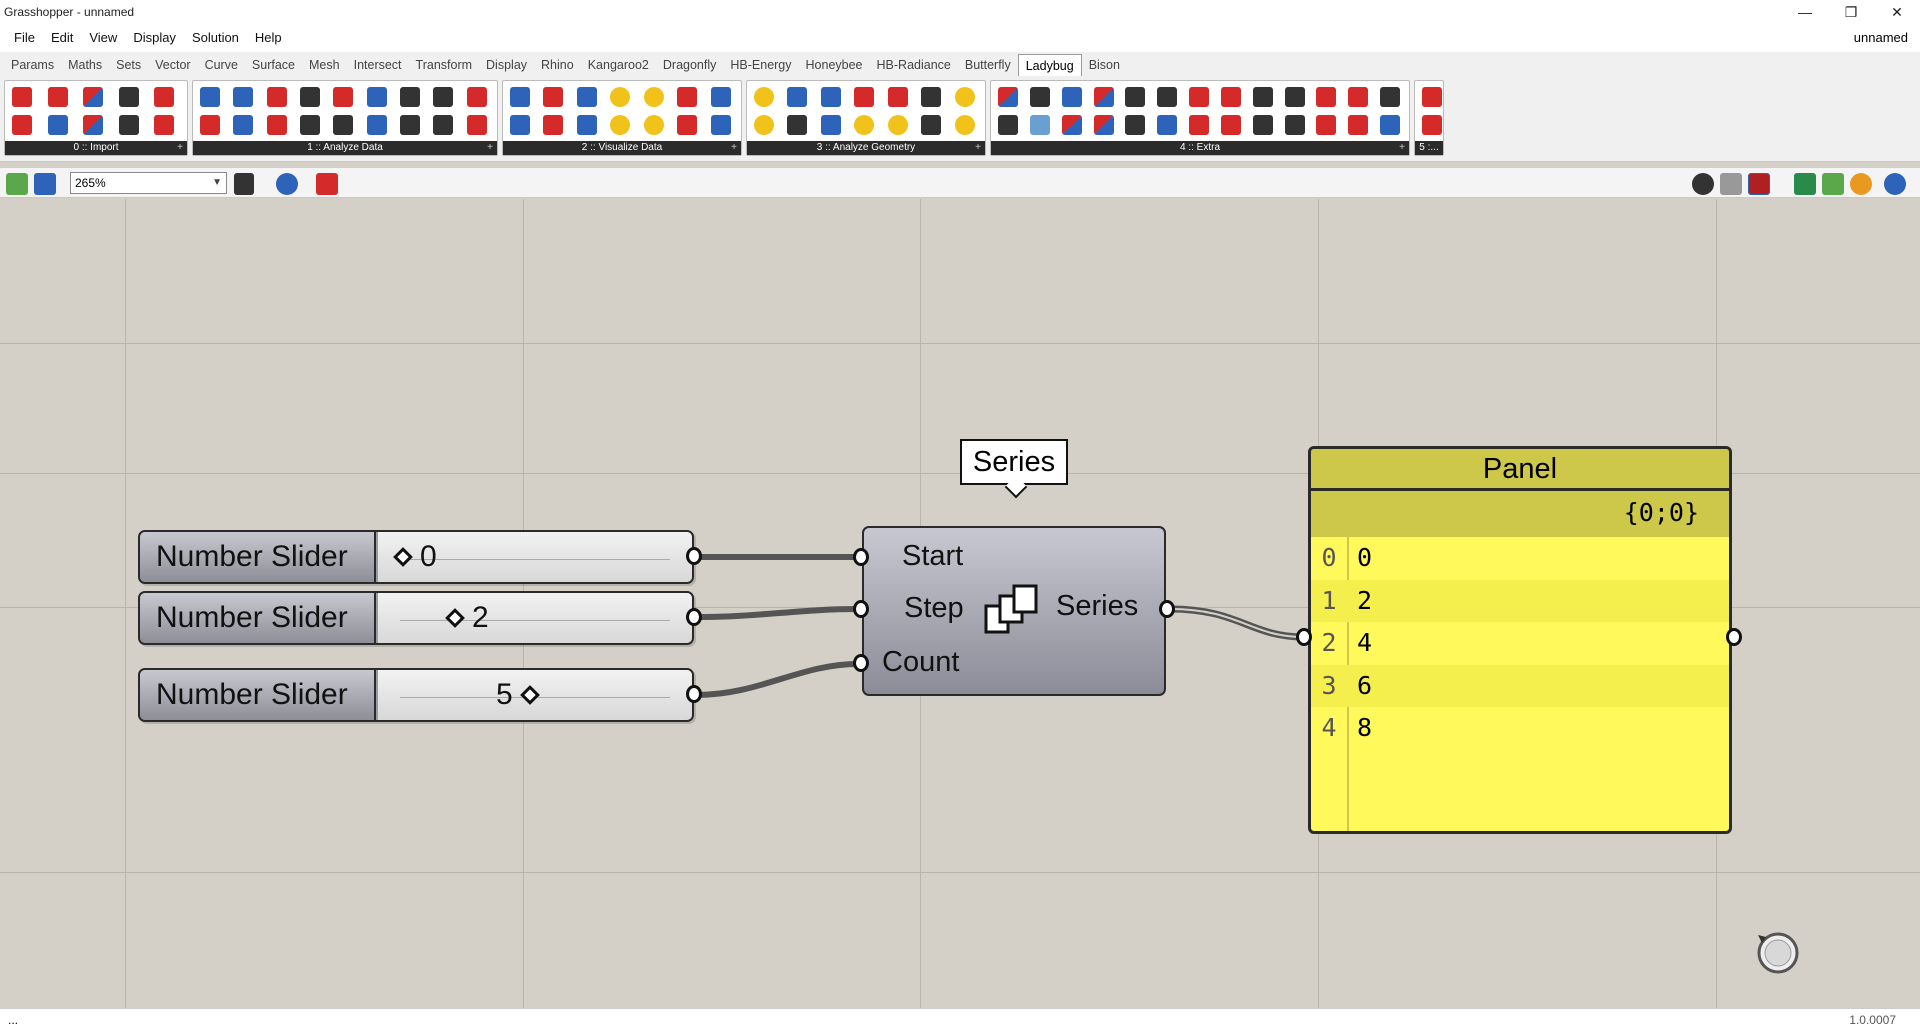  What do you see at coordinates (618, 65) in the screenshot?
I see `tab-kangaroo2: Kangaroo2` at bounding box center [618, 65].